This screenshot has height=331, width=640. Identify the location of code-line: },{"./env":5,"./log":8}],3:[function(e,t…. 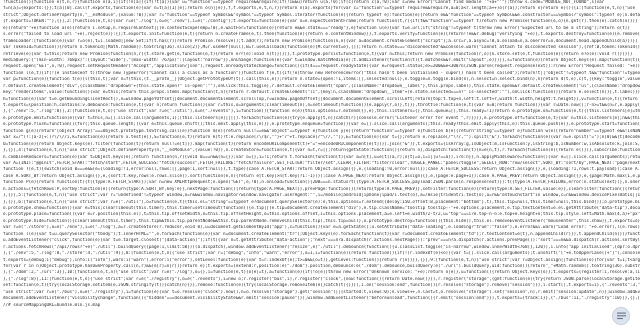
(321, 112).